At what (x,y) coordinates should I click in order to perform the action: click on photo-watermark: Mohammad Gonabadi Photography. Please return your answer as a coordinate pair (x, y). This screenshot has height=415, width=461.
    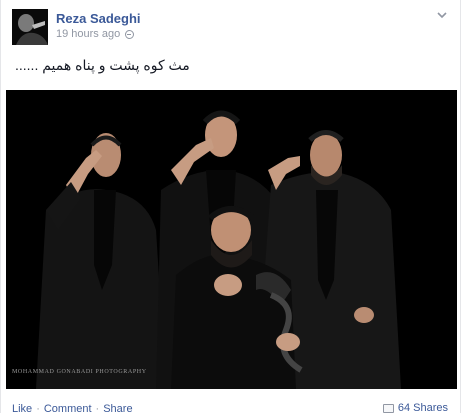
    Looking at the image, I should click on (79, 372).